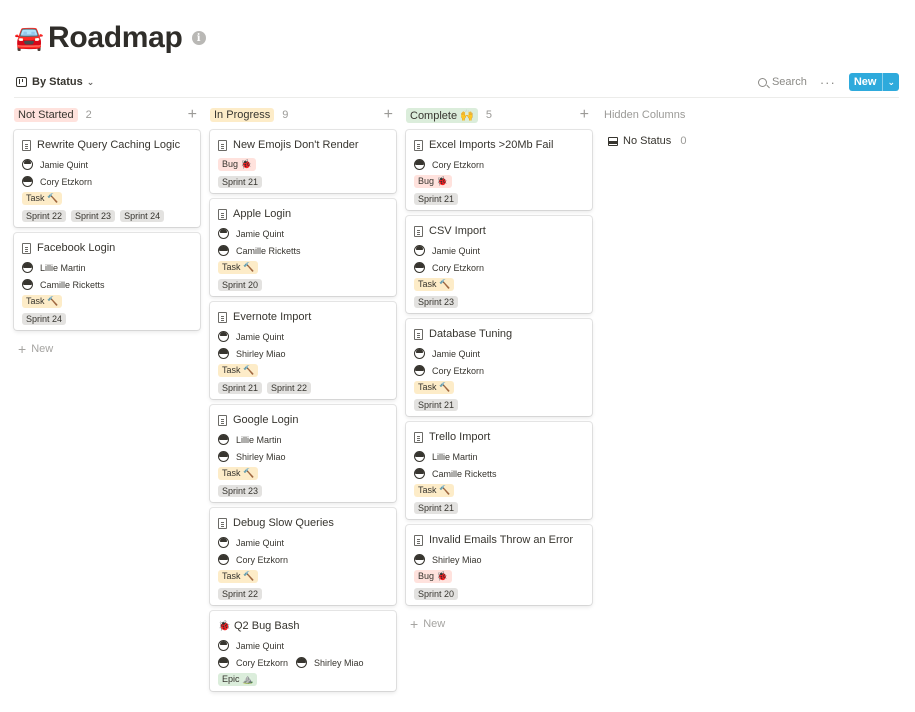 The height and width of the screenshot is (712, 915). Describe the element at coordinates (267, 626) in the screenshot. I see `card-title: Q2 Bug Bash` at that location.